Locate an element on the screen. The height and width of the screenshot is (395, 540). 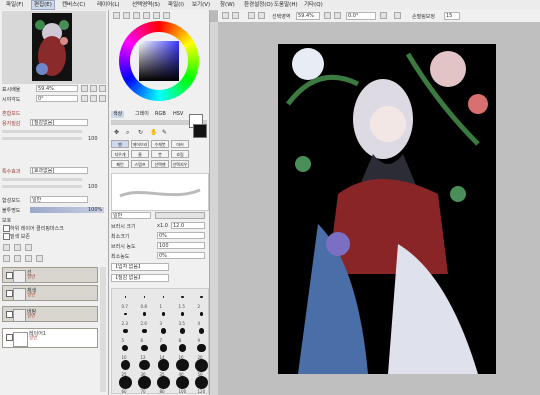
menu-other: 기타(Q) is located at coordinates (313, 5).